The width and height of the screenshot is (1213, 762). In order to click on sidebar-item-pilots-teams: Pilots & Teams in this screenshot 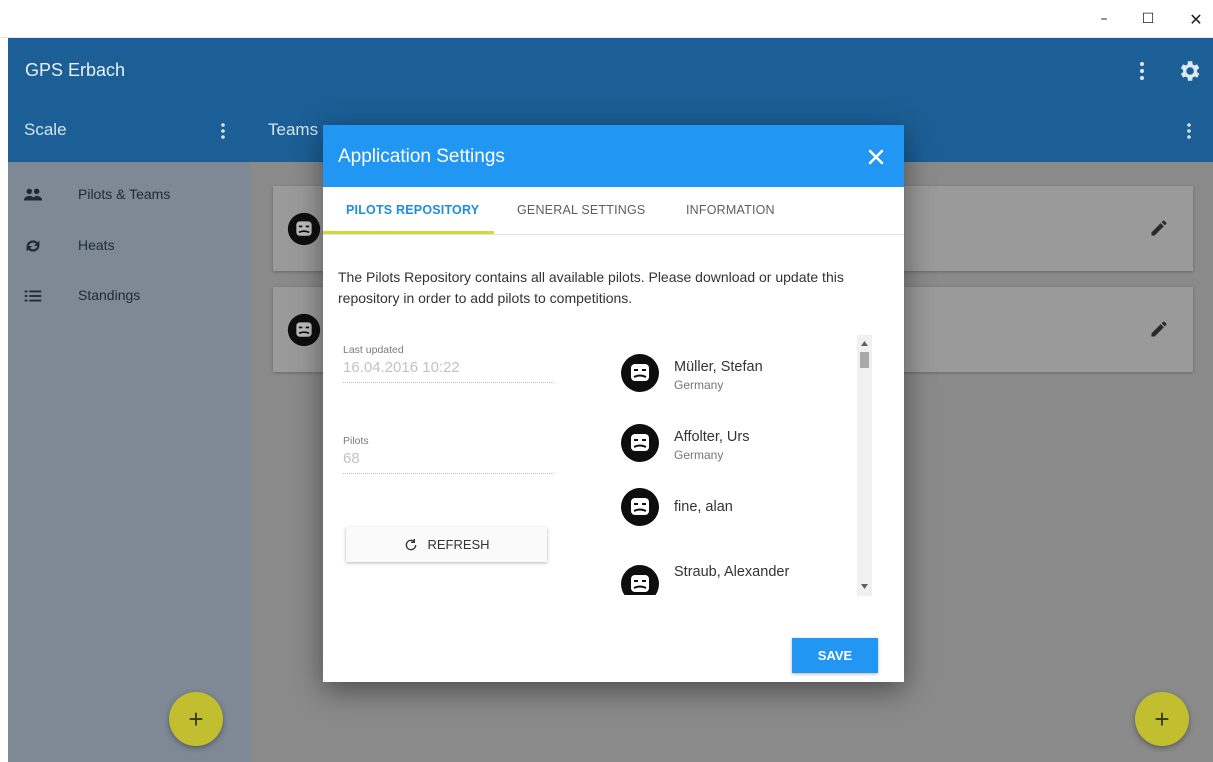, I will do `click(129, 195)`.